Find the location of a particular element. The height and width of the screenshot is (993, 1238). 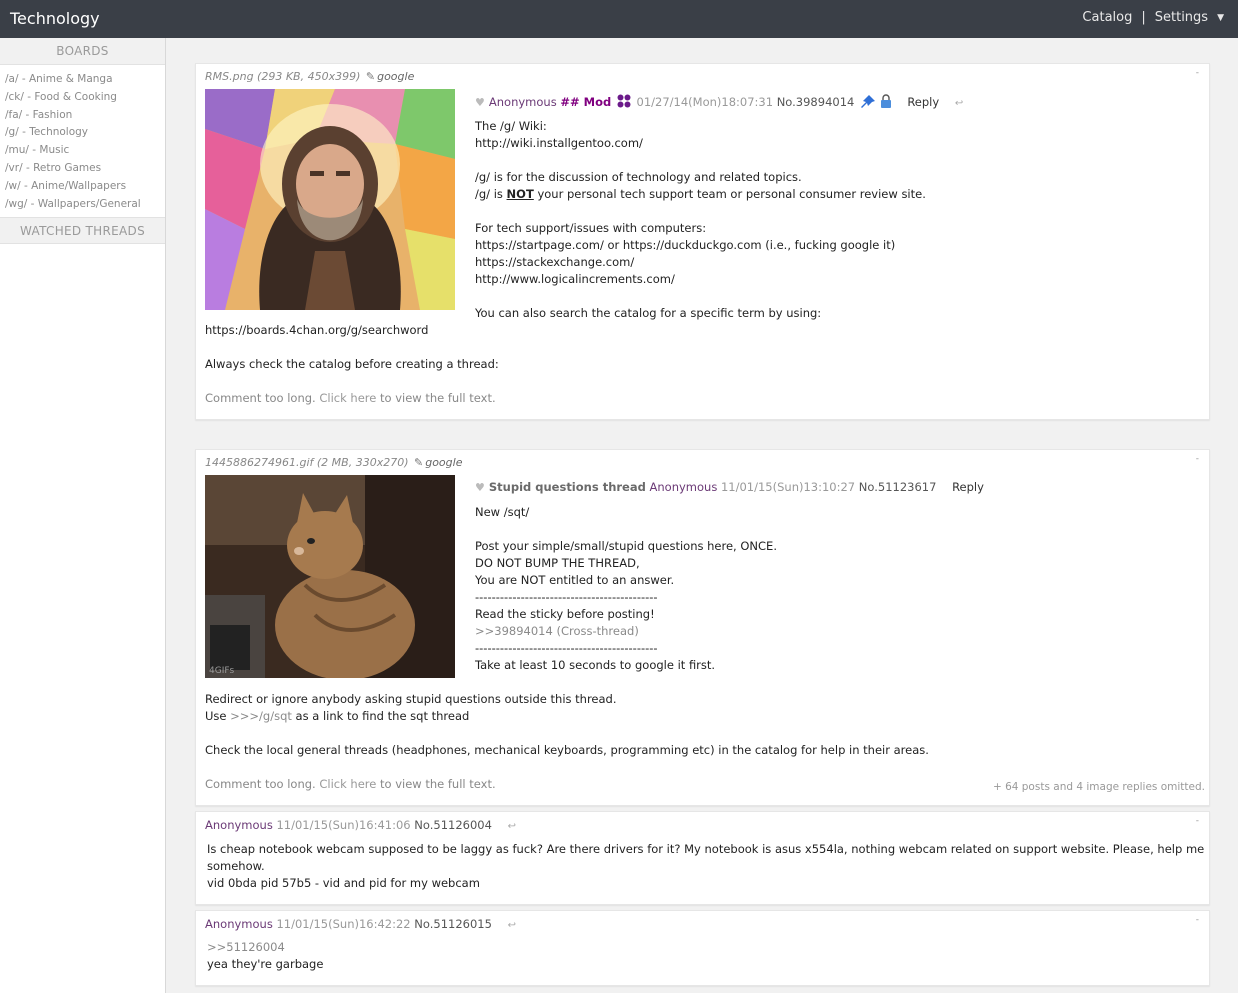

sidebar-item-a: /a/ - Anime & Manga is located at coordinates (85, 80).